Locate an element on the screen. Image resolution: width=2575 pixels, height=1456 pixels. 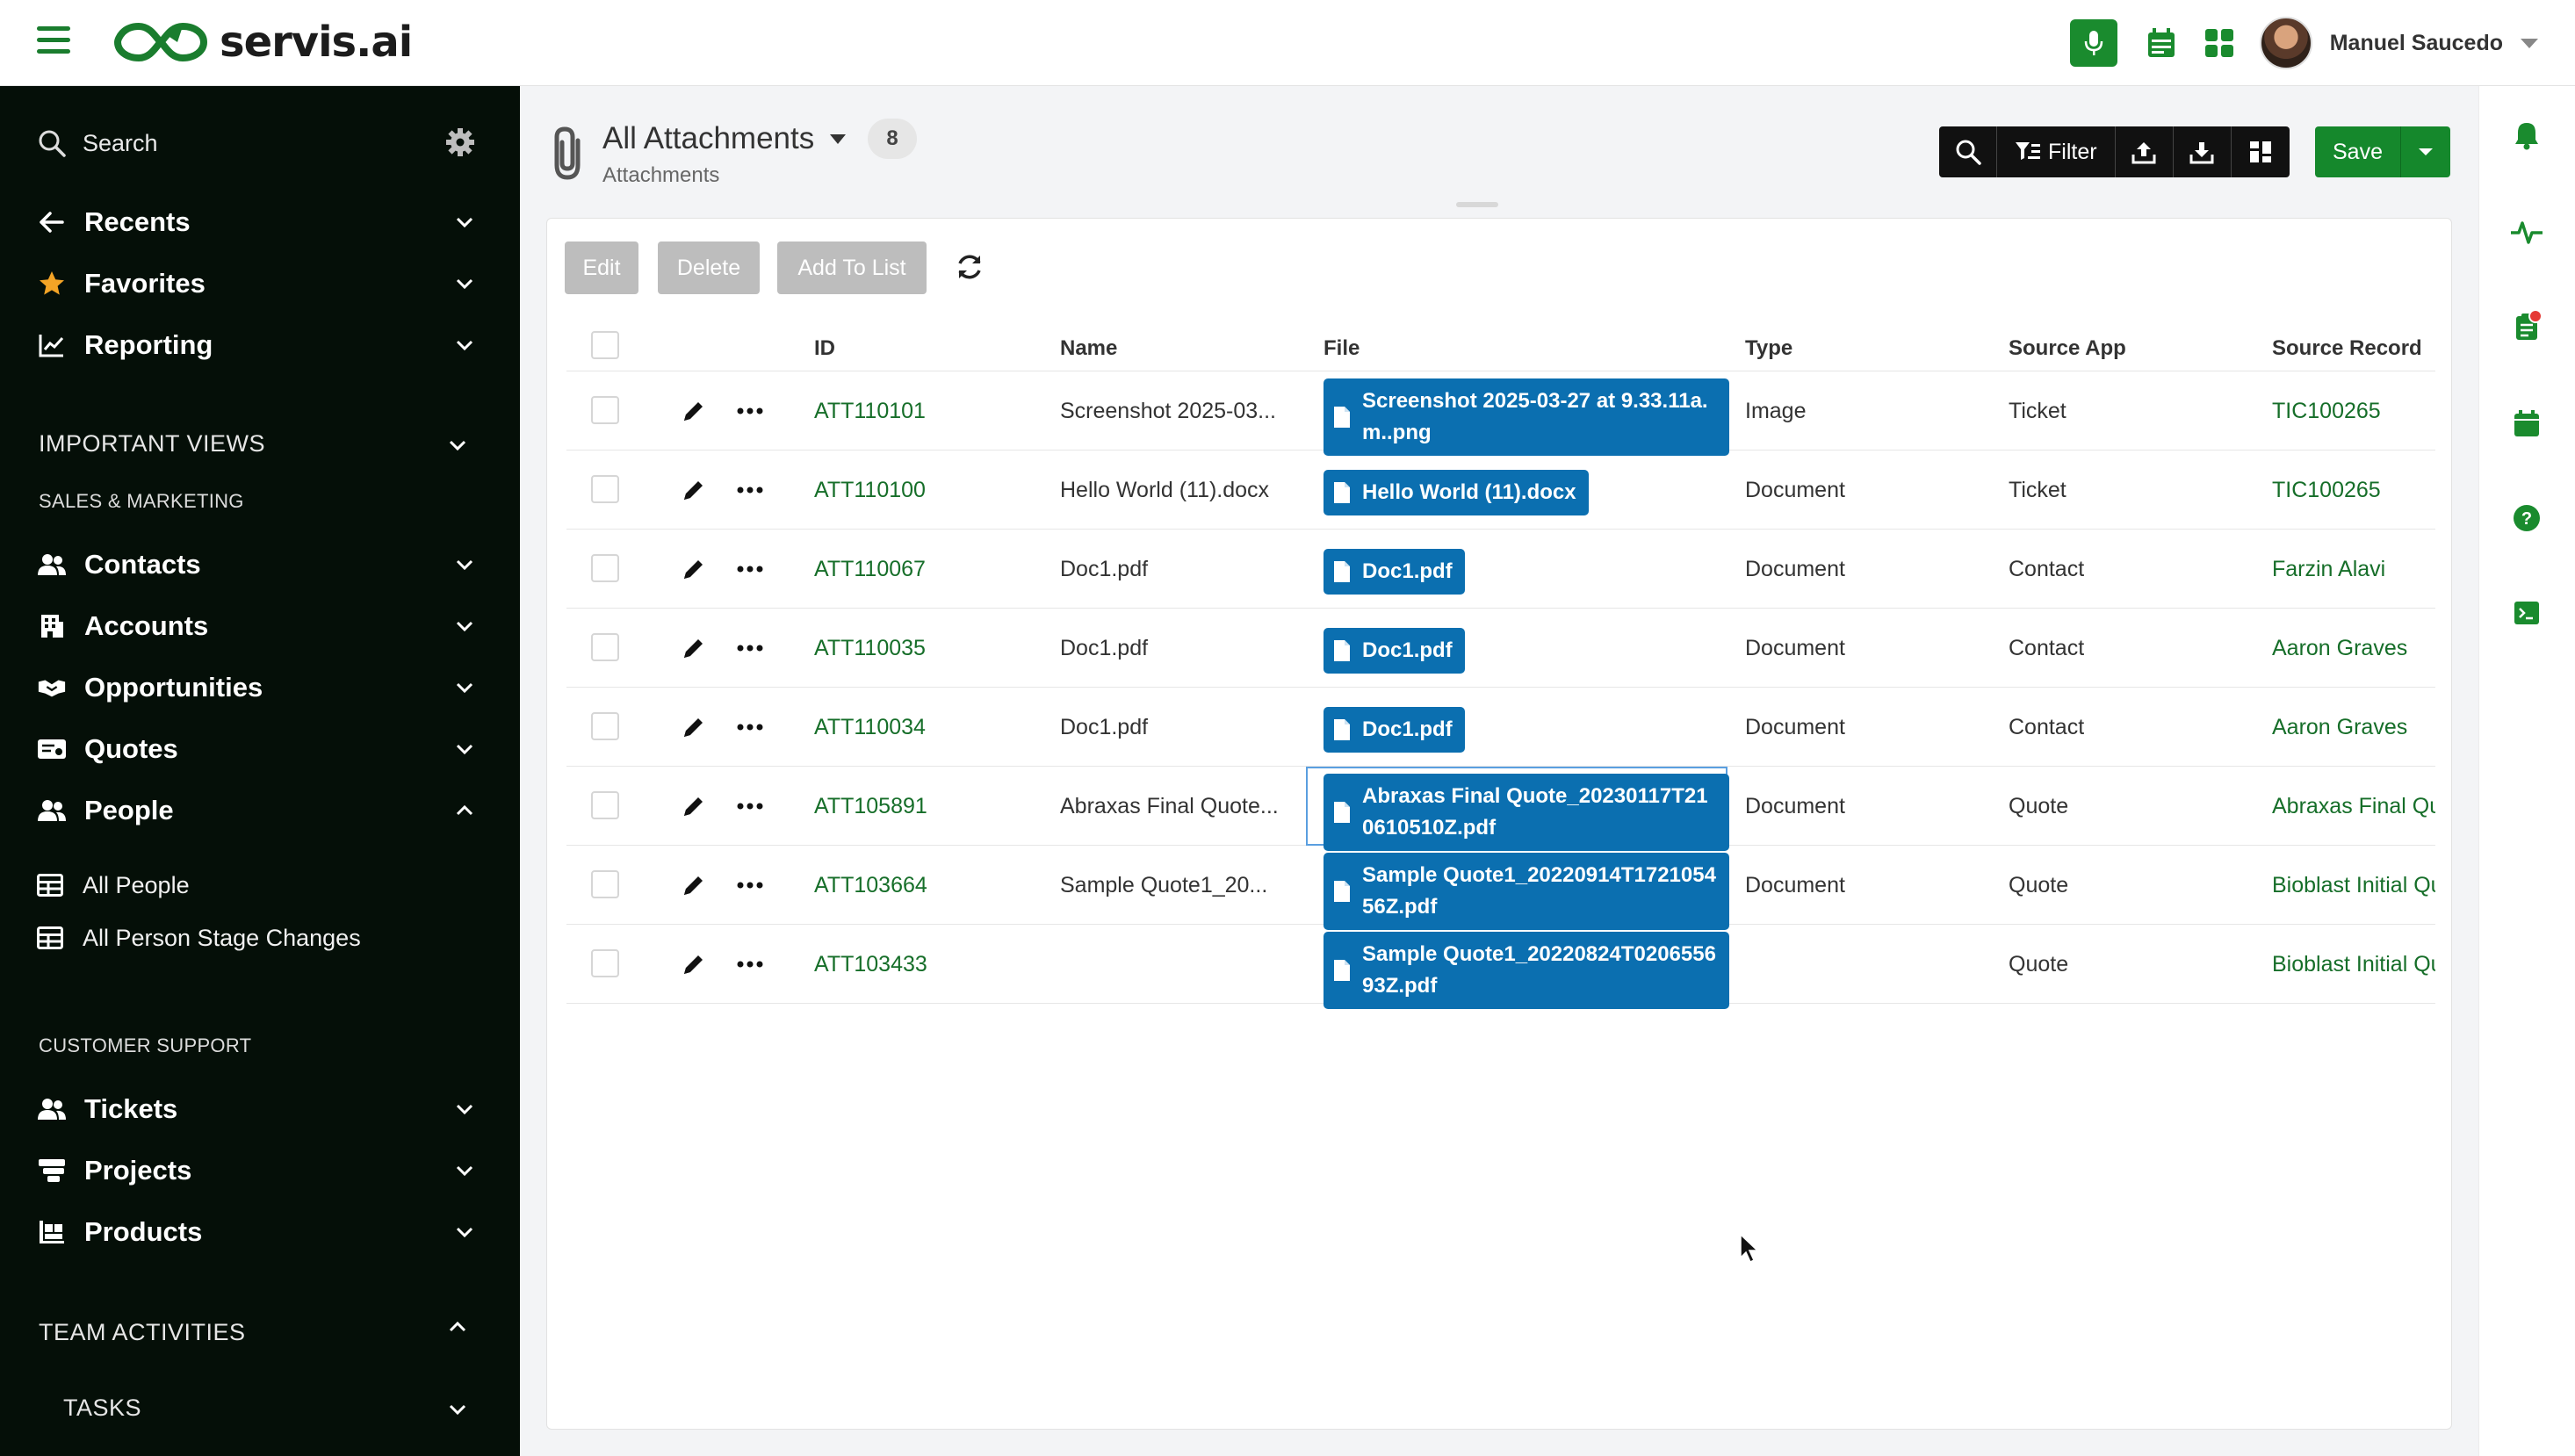
cell-id: ATT110067 is located at coordinates (870, 569).